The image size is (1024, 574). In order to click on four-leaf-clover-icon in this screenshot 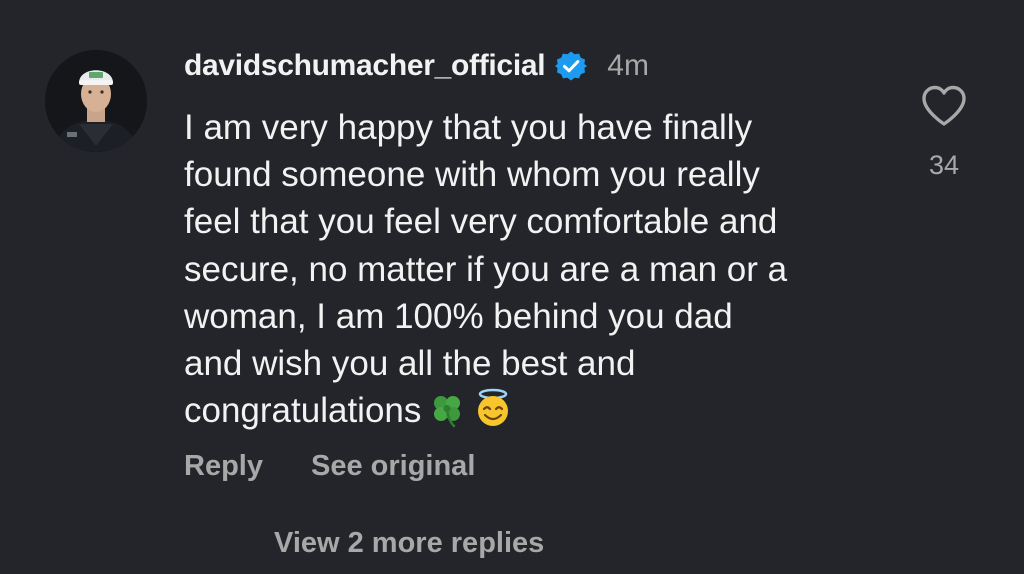, I will do `click(447, 416)`.